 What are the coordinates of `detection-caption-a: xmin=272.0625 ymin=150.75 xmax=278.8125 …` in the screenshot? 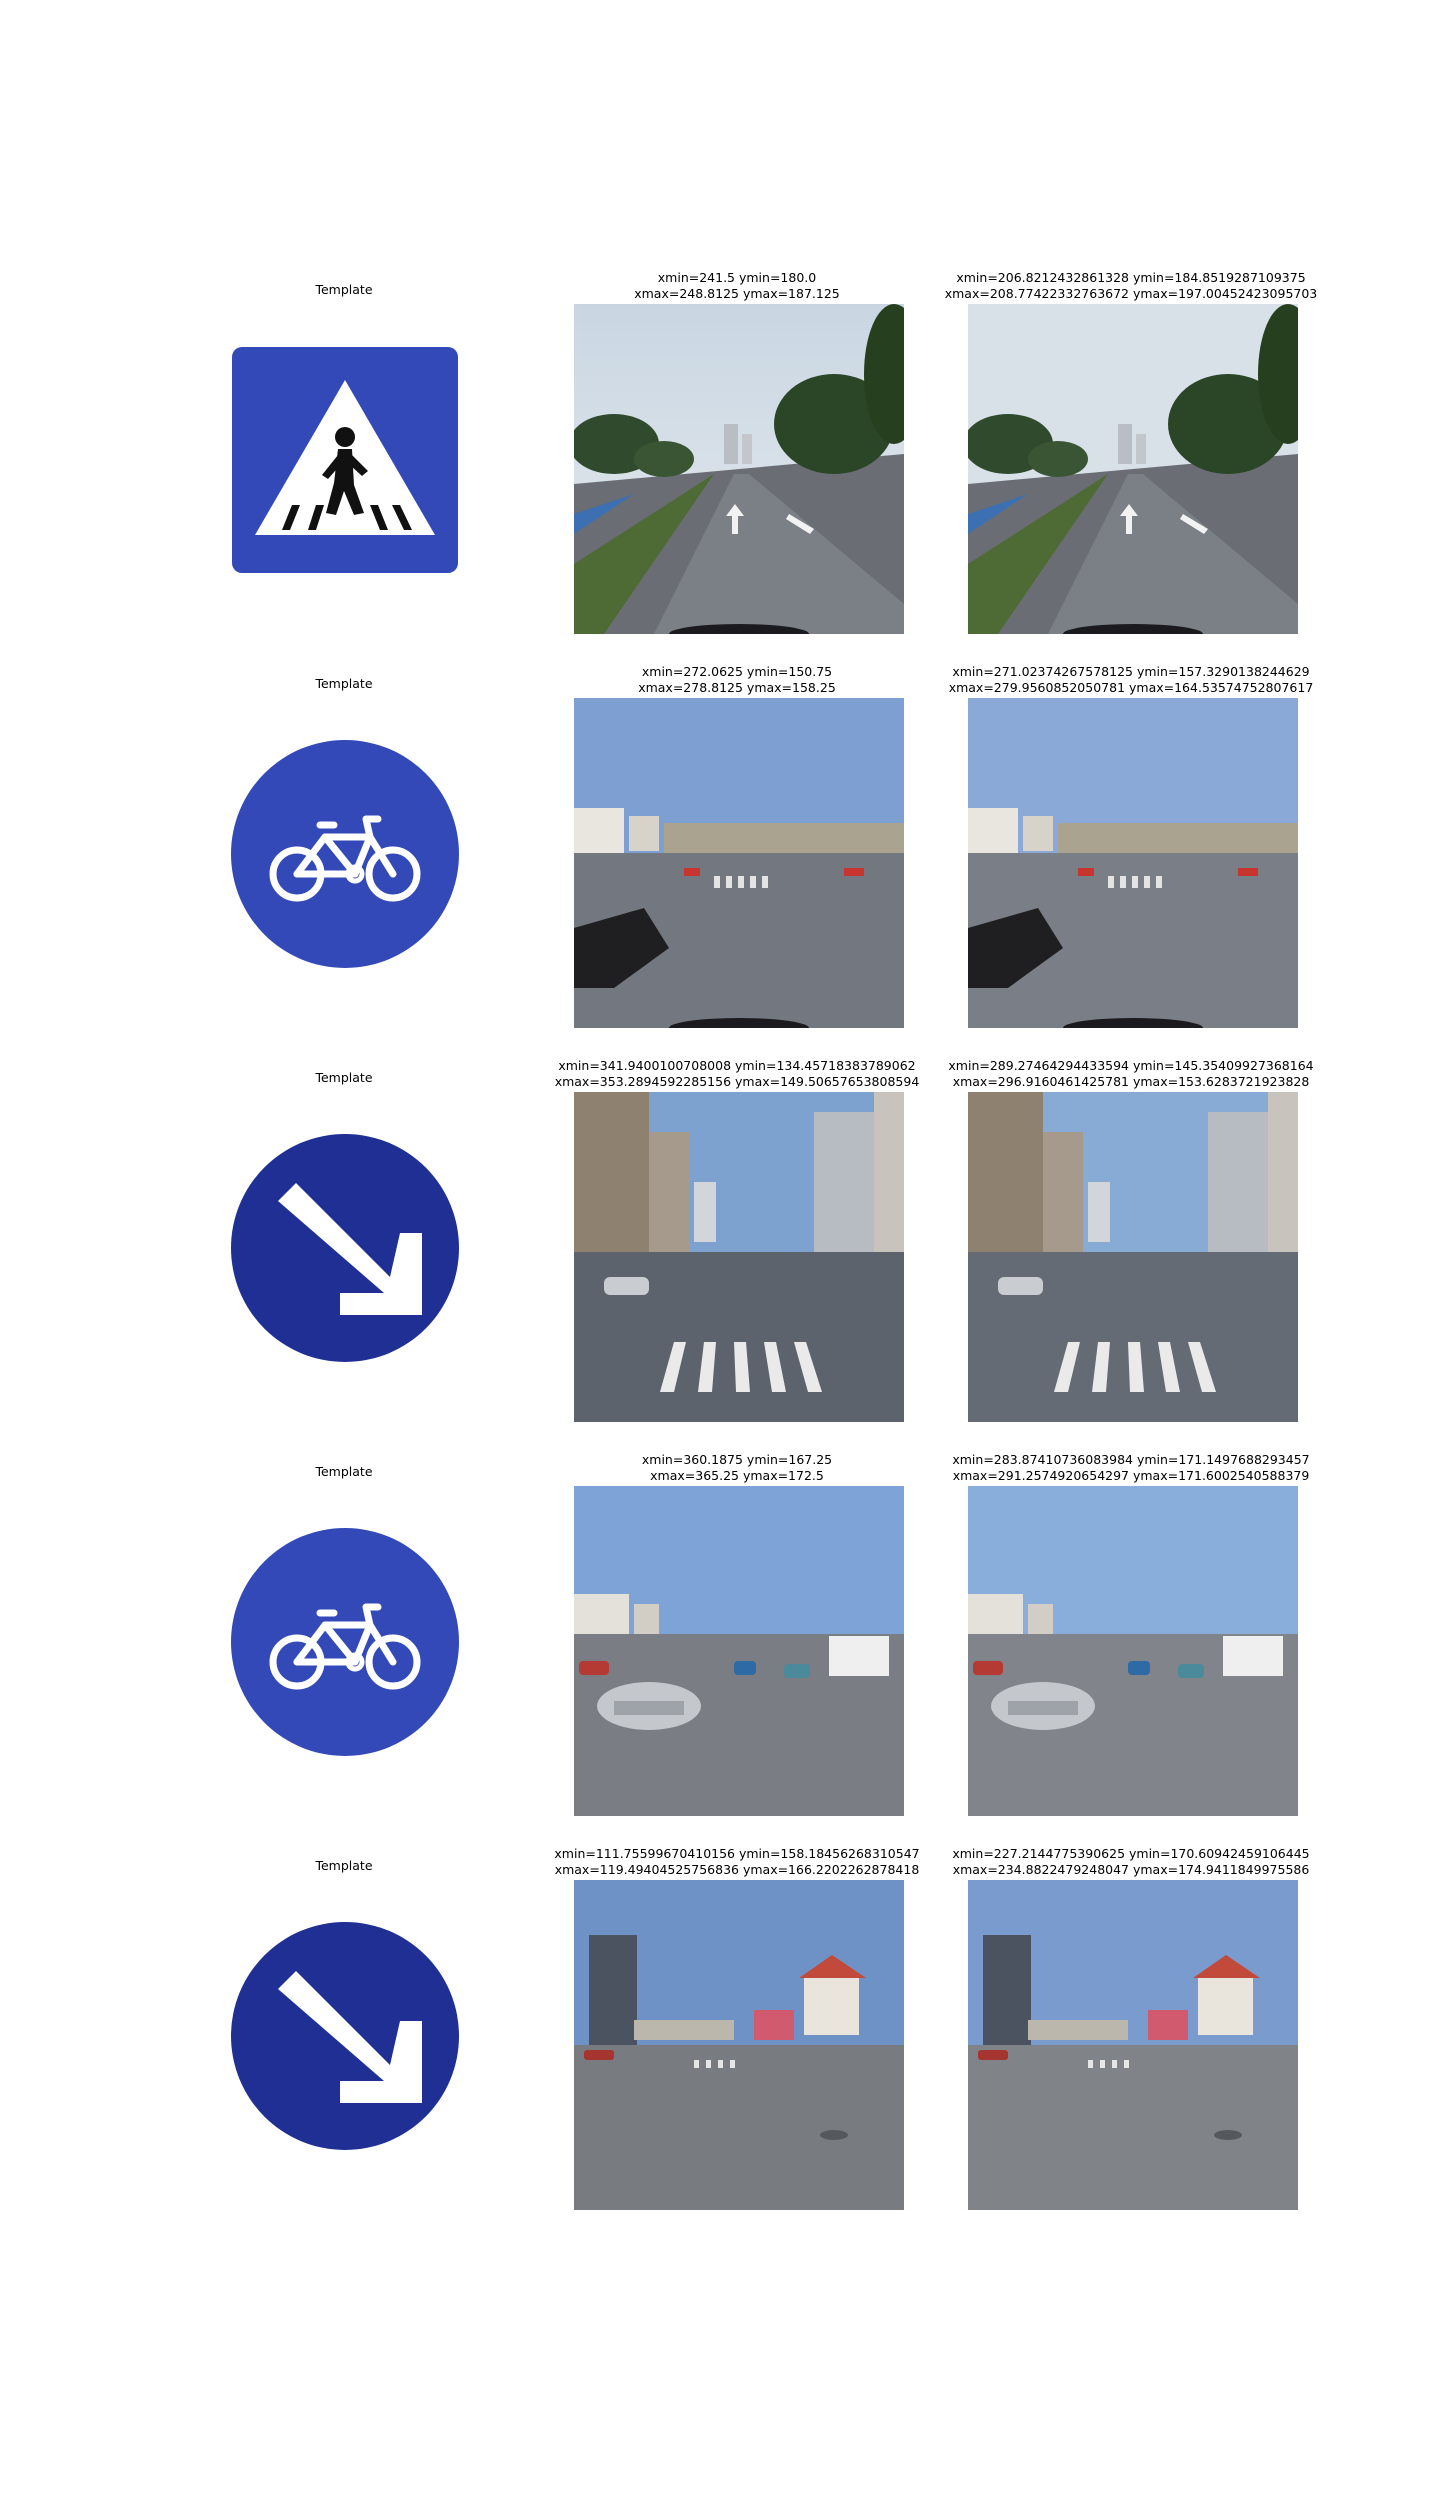 It's located at (737, 679).